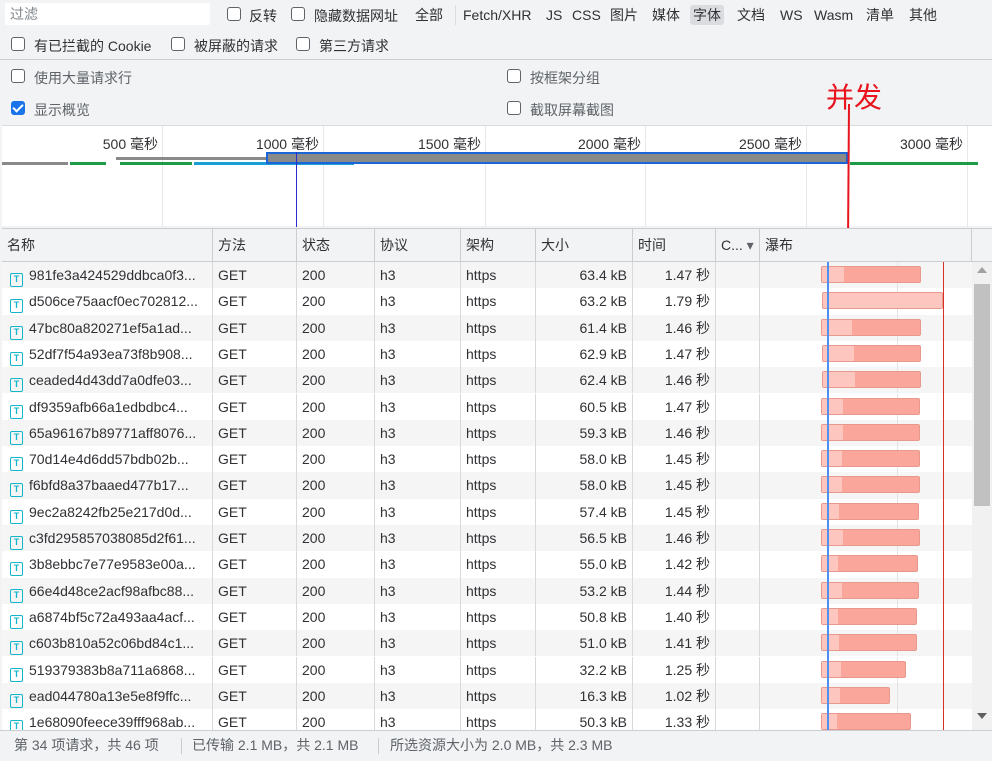 This screenshot has height=761, width=992. What do you see at coordinates (336, 245) in the screenshot?
I see `column-header-2: 状态` at bounding box center [336, 245].